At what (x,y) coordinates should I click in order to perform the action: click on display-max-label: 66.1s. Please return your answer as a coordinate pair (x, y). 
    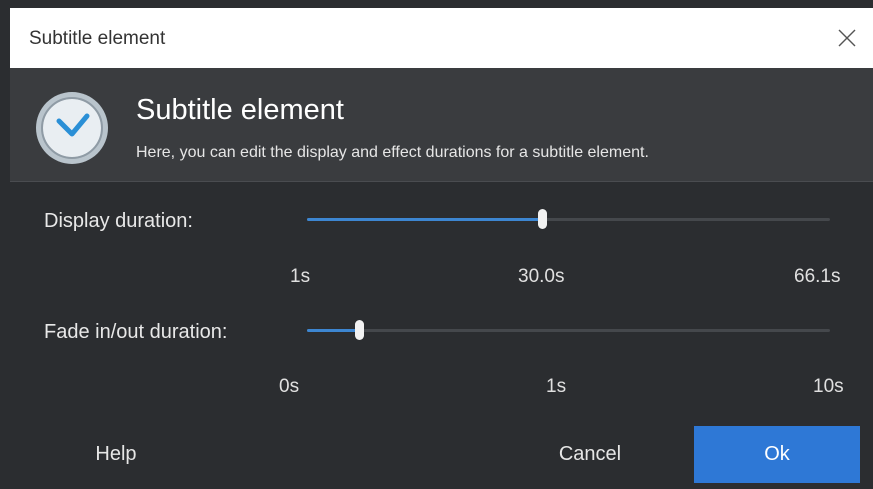
    Looking at the image, I should click on (817, 276).